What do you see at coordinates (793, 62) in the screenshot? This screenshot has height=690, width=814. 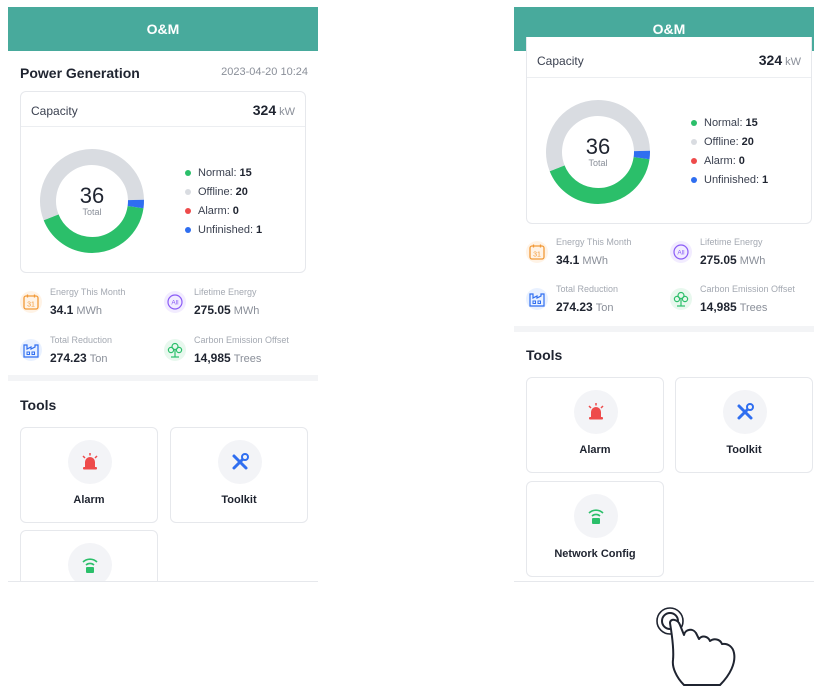 I see `capacity-unit: kW` at bounding box center [793, 62].